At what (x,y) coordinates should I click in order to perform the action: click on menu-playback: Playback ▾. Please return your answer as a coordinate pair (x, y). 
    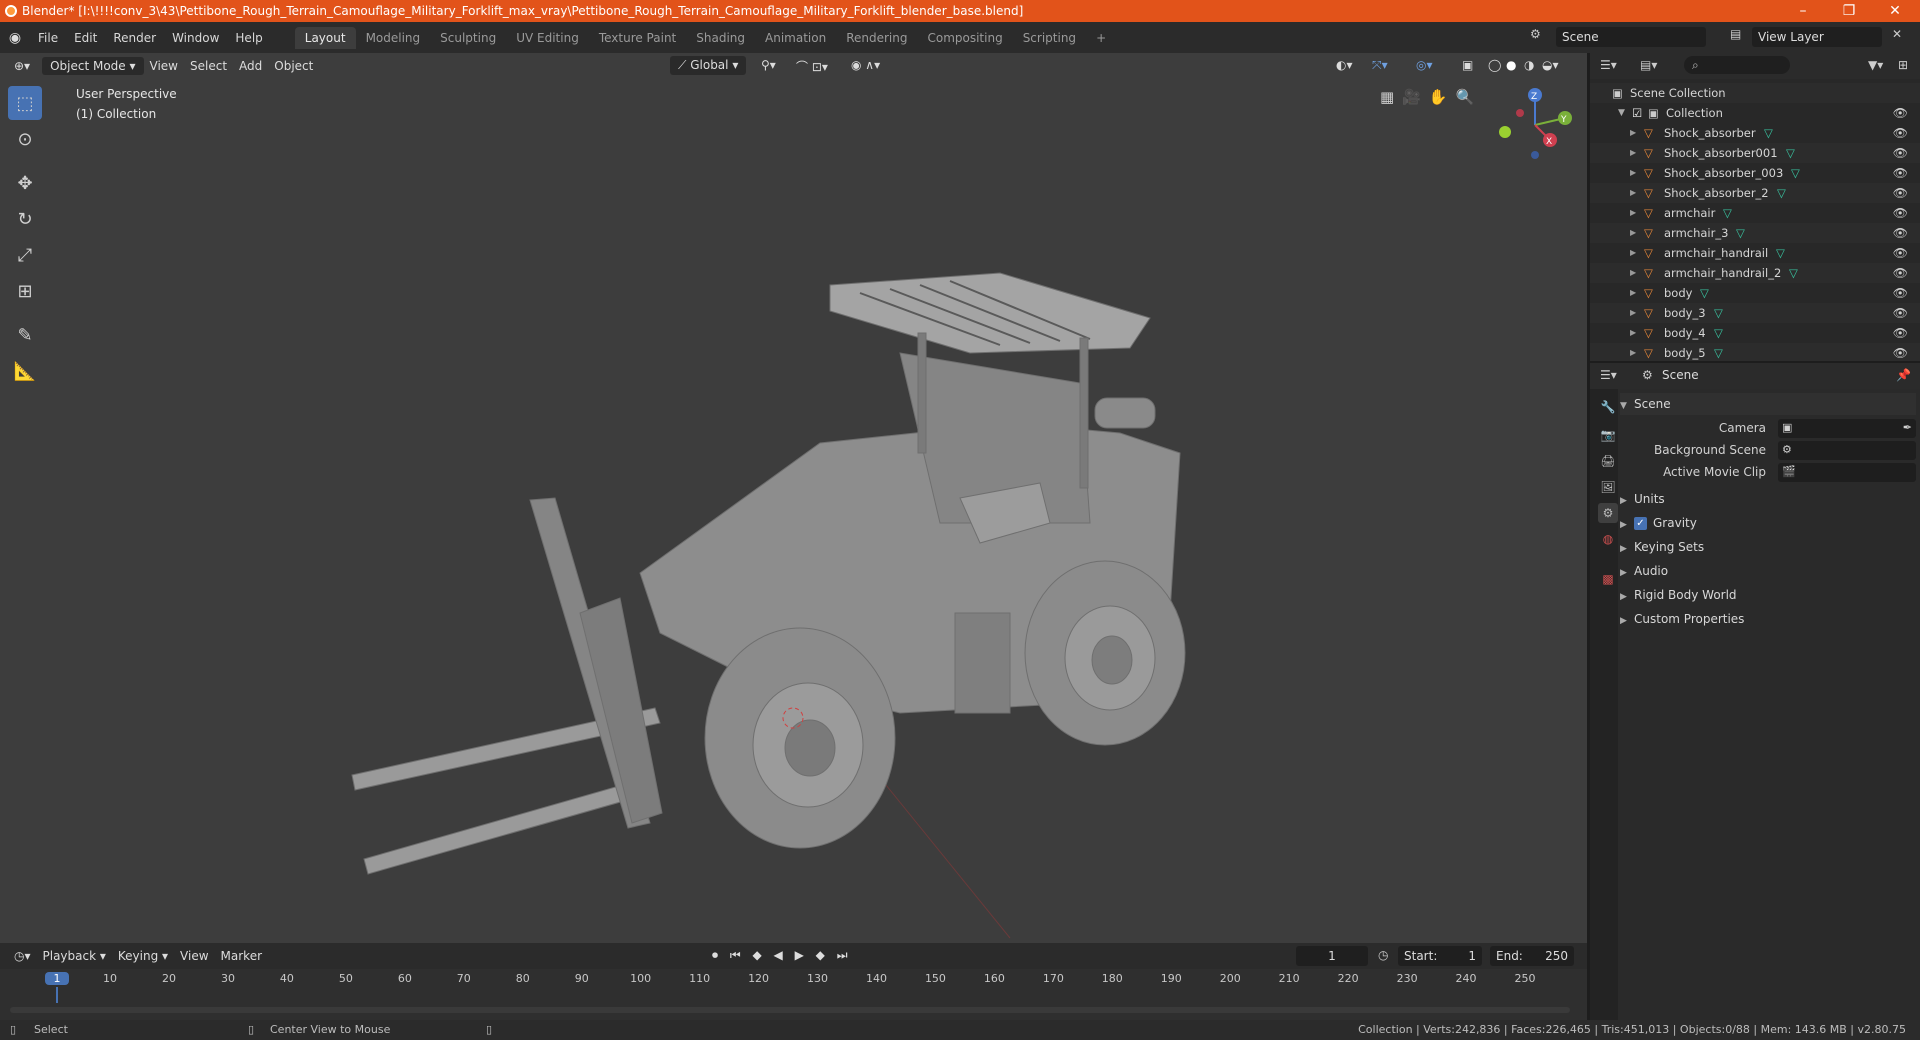
    Looking at the image, I should click on (74, 956).